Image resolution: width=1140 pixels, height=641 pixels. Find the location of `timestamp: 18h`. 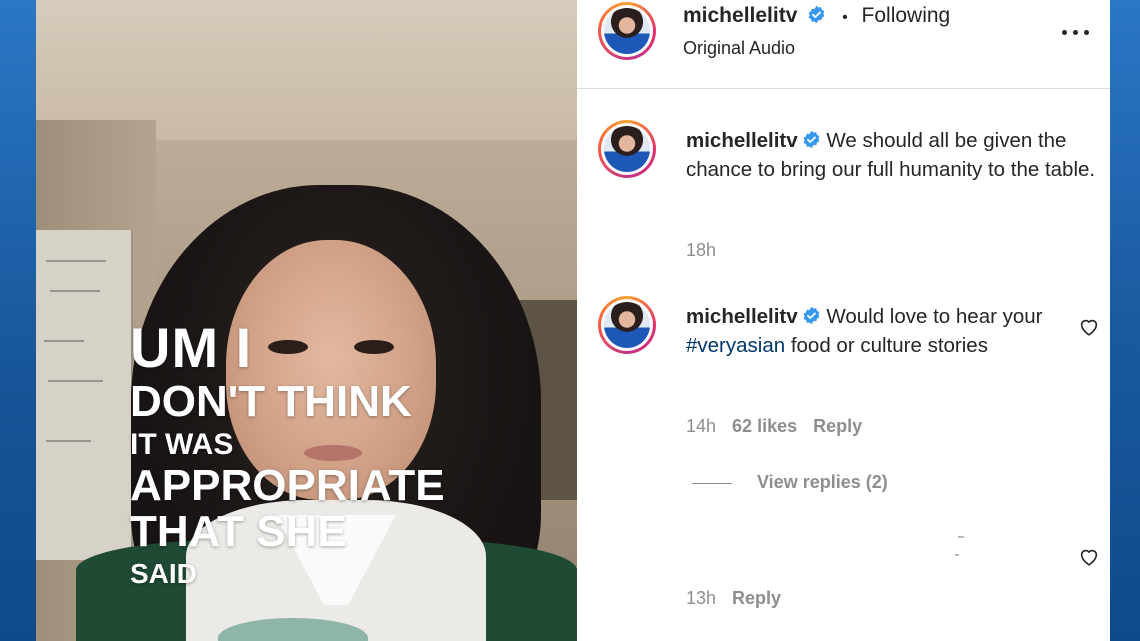

timestamp: 18h is located at coordinates (701, 250).